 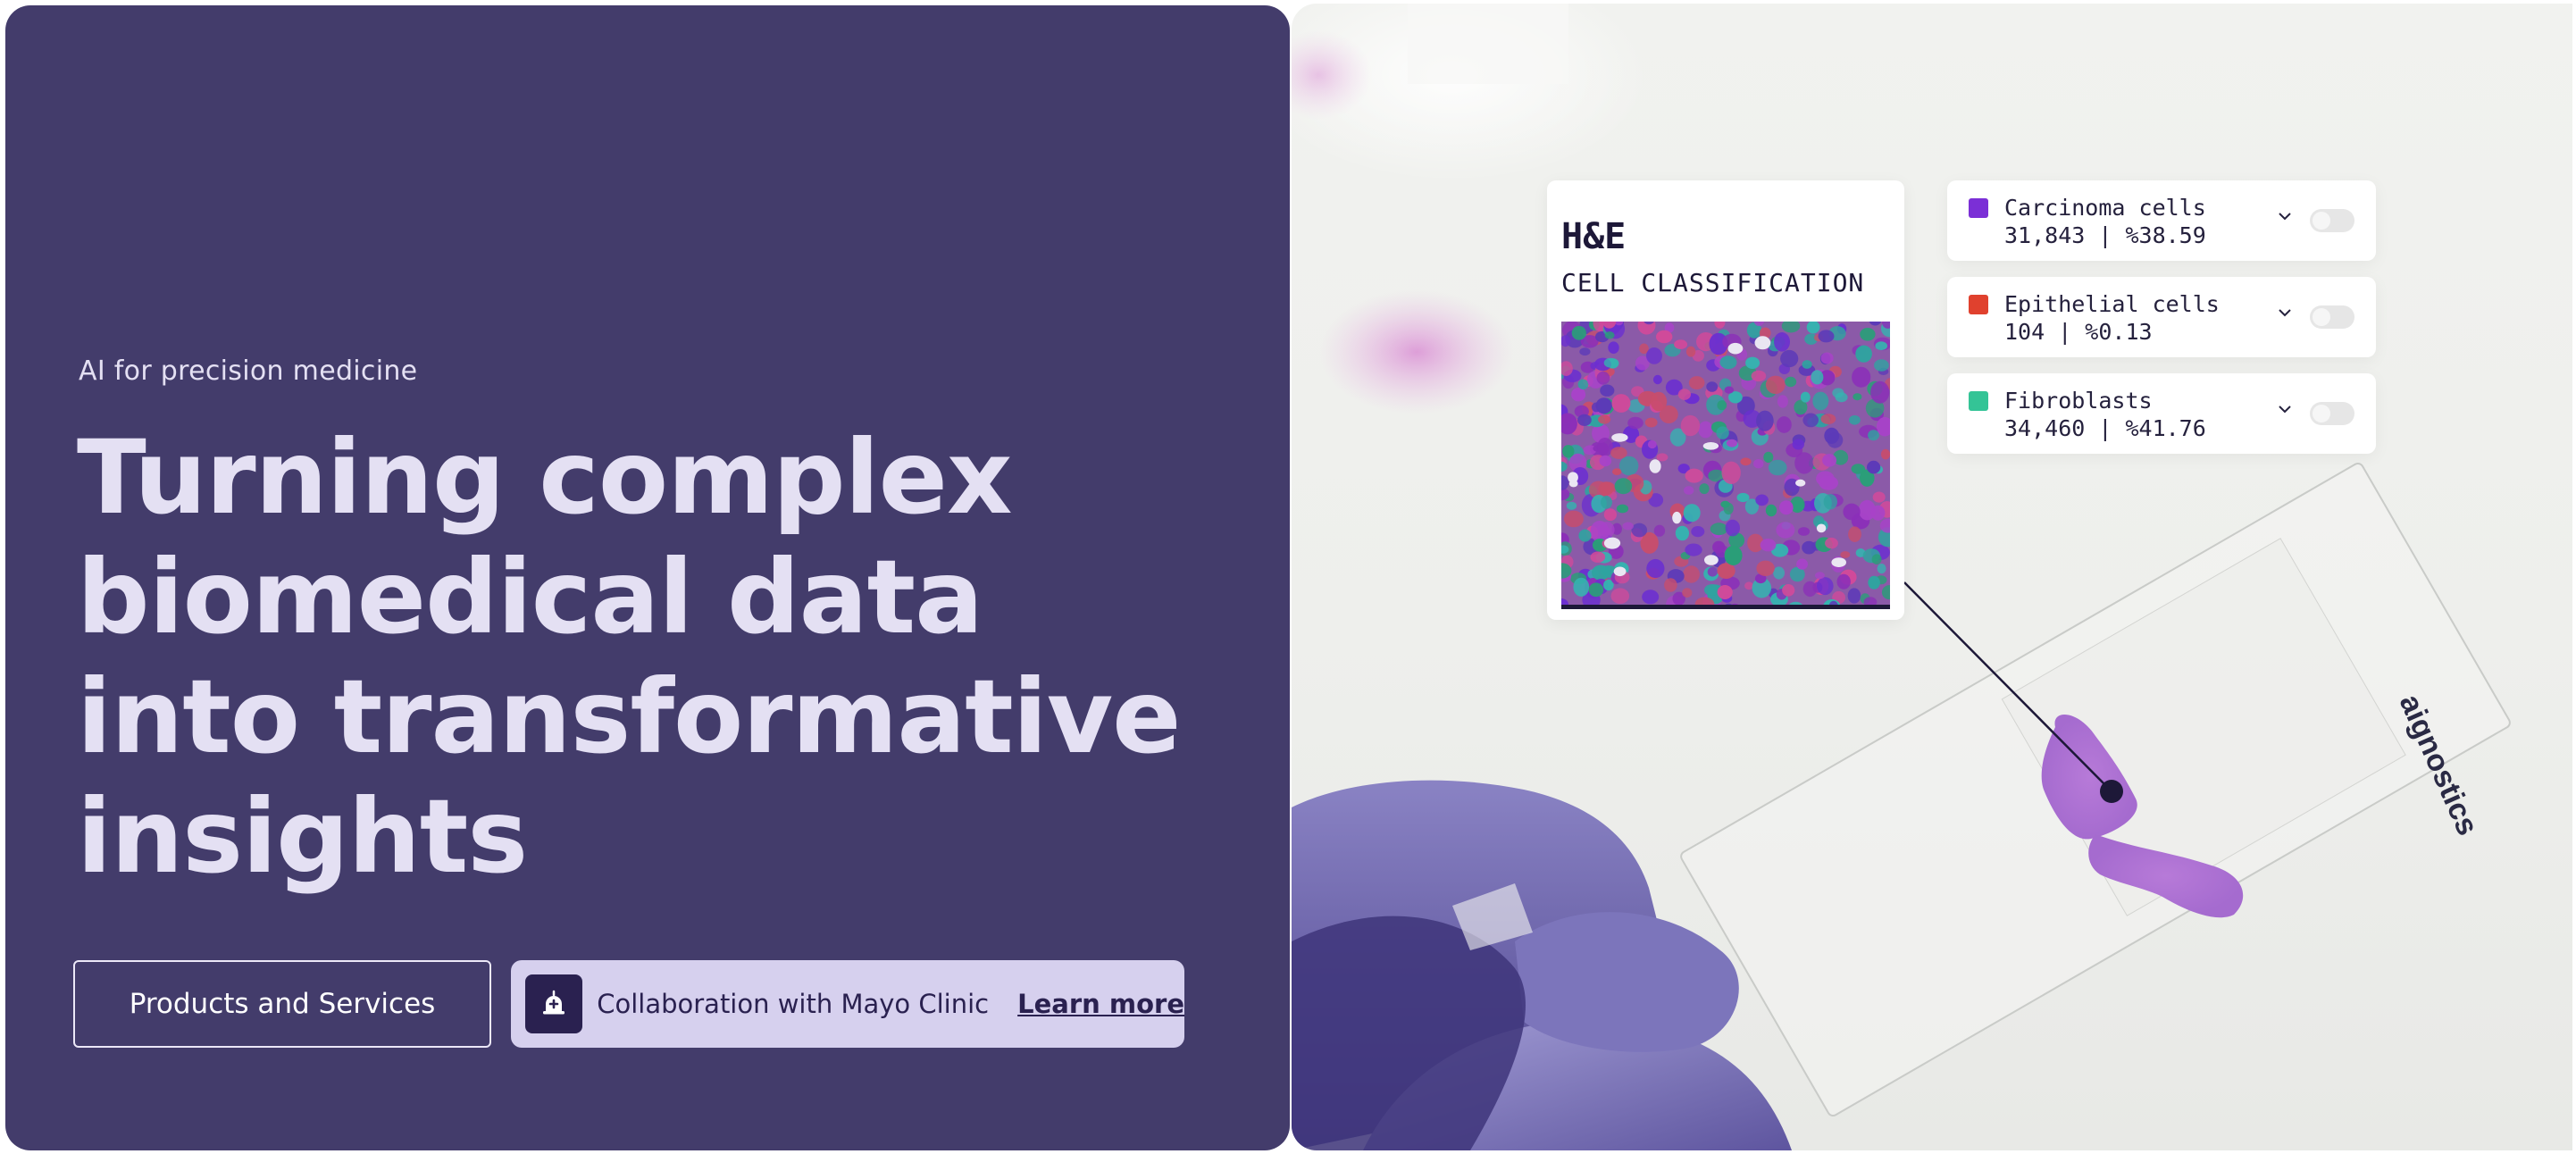 What do you see at coordinates (2079, 401) in the screenshot?
I see `legend-label: Fibroblasts` at bounding box center [2079, 401].